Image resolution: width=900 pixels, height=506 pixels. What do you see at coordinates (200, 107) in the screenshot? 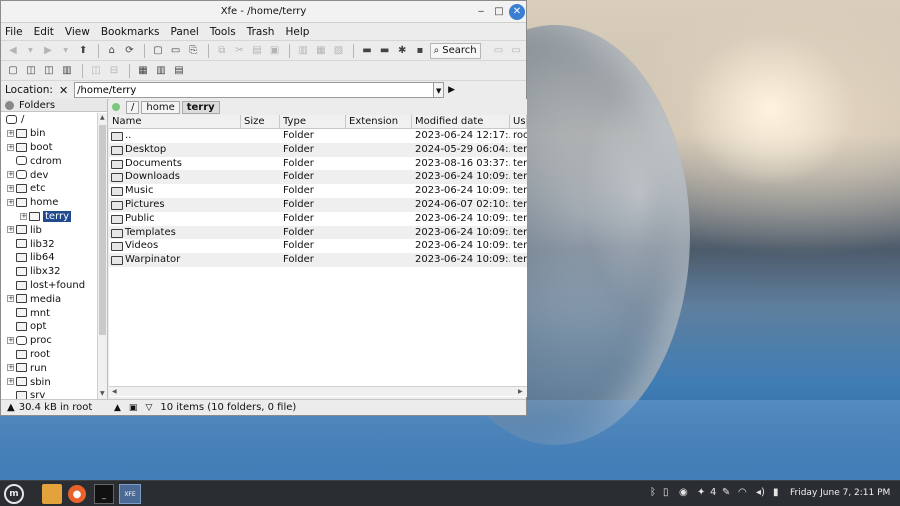
I see `breadcrumb-terry: terry` at bounding box center [200, 107].